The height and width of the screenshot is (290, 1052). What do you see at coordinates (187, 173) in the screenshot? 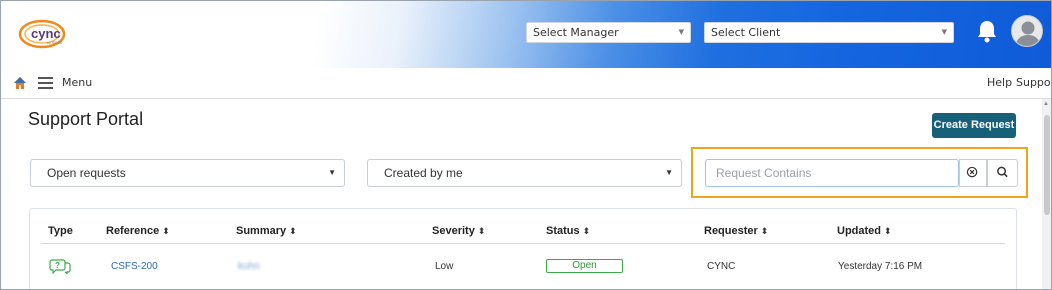
I see `requests-filter-dropdown: Open requests ▼` at bounding box center [187, 173].